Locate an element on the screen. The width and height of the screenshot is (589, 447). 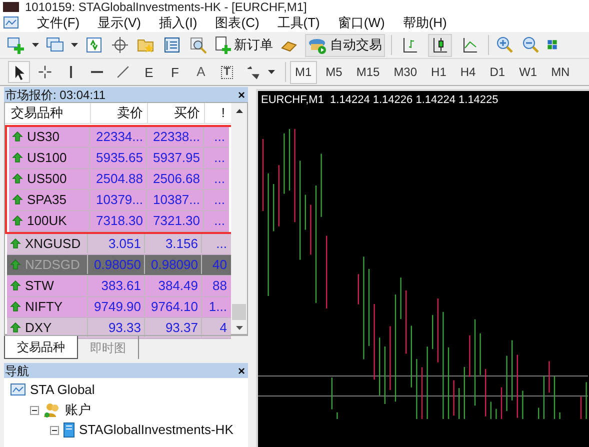
new-order-button: 新订单 is located at coordinates (243, 45).